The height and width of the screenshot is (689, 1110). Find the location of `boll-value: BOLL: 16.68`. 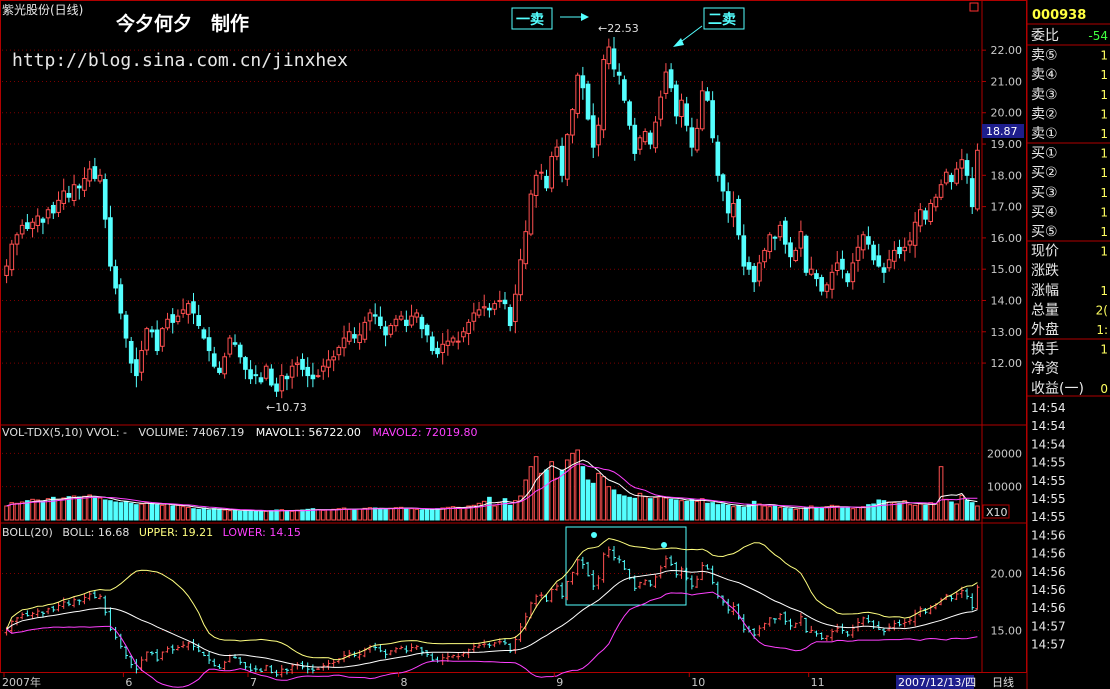

boll-value: BOLL: 16.68 is located at coordinates (95, 532).